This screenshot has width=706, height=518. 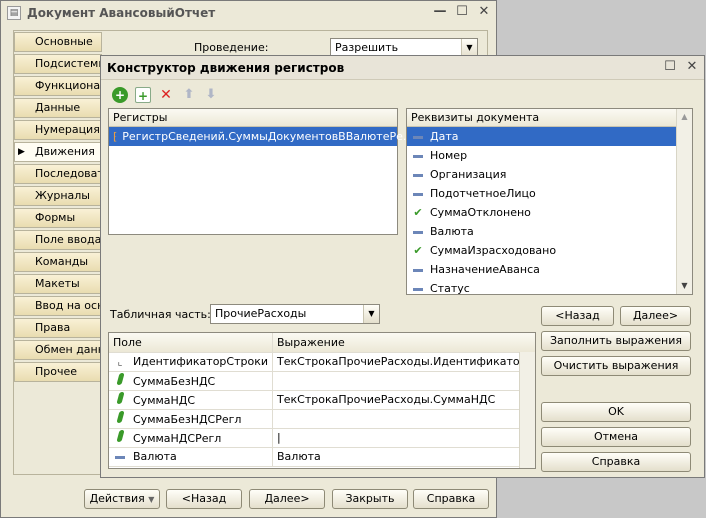 What do you see at coordinates (541, 212) in the screenshot?
I see `requisite-item: ✔ СуммаОтклонено` at bounding box center [541, 212].